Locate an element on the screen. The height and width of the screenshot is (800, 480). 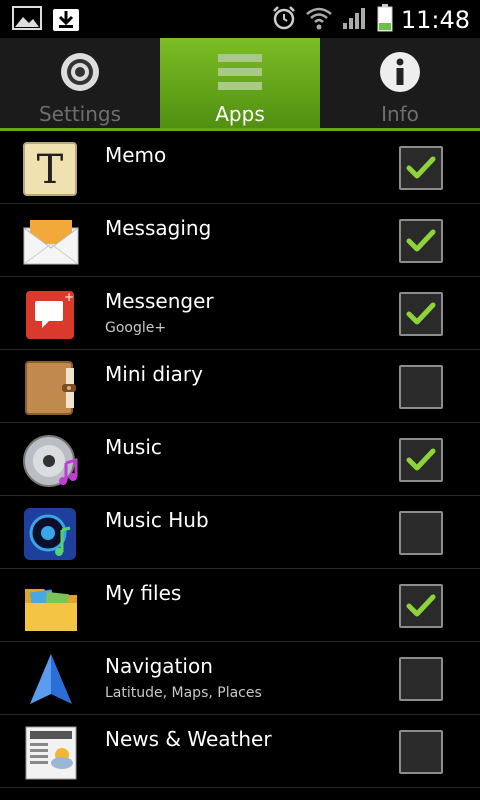
tab-info-label: Info is located at coordinates (400, 114).